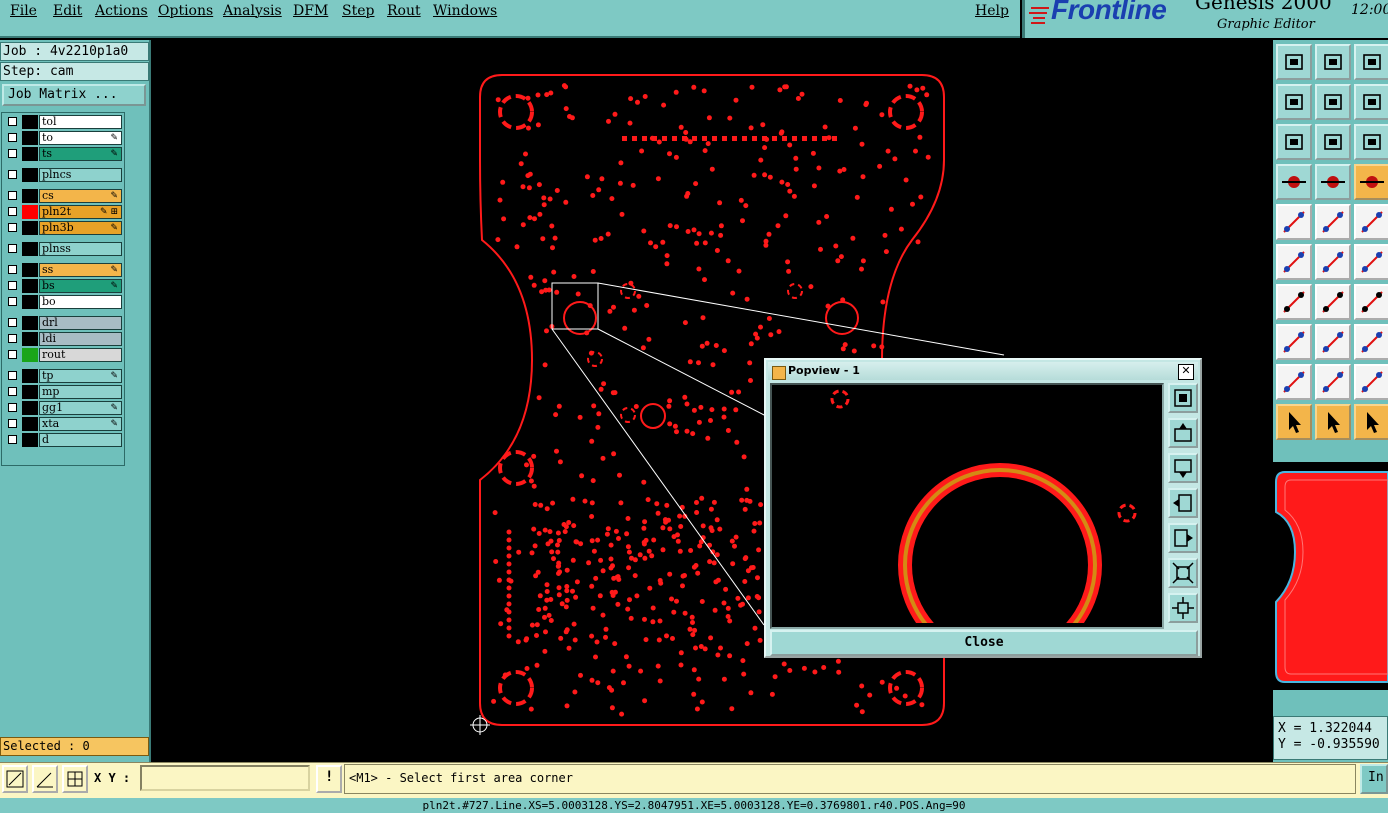  I want to click on net-tool, so click(1371, 182).